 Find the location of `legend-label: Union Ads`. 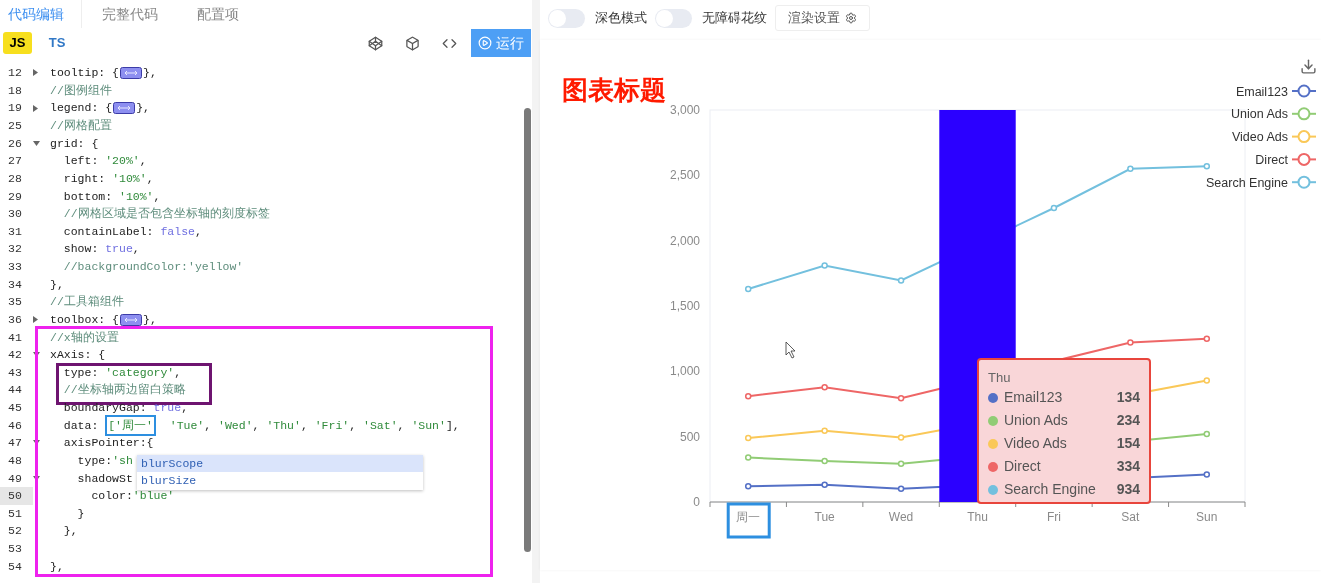

legend-label: Union Ads is located at coordinates (1259, 114).